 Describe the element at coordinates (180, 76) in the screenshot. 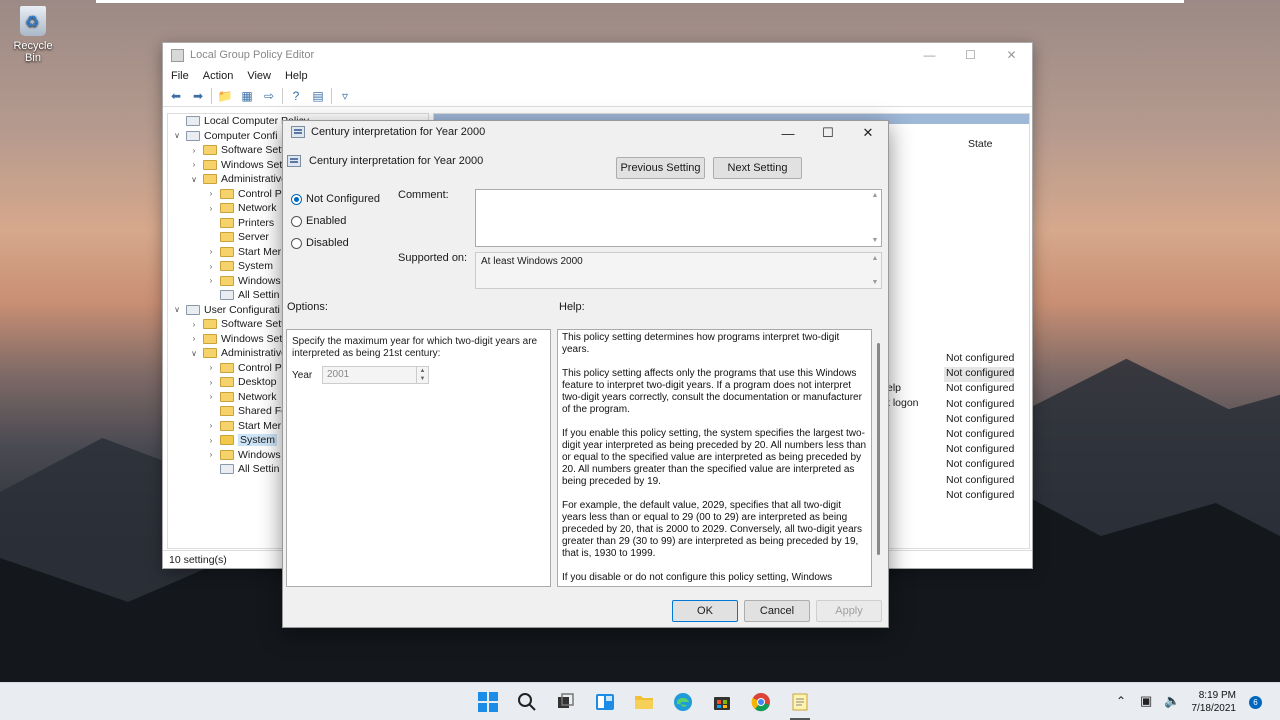

I see `menu-file: File` at that location.